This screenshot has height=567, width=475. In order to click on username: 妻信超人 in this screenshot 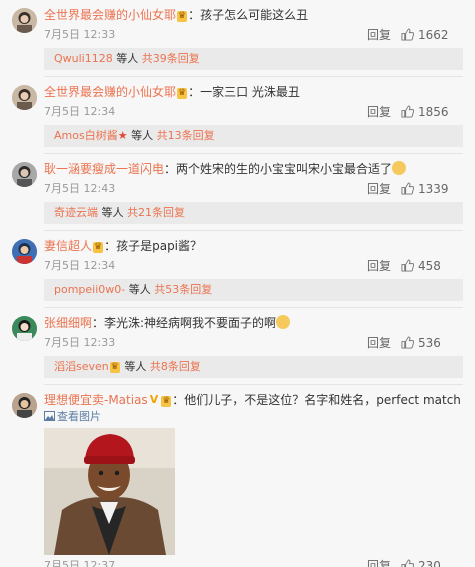, I will do `click(68, 246)`.